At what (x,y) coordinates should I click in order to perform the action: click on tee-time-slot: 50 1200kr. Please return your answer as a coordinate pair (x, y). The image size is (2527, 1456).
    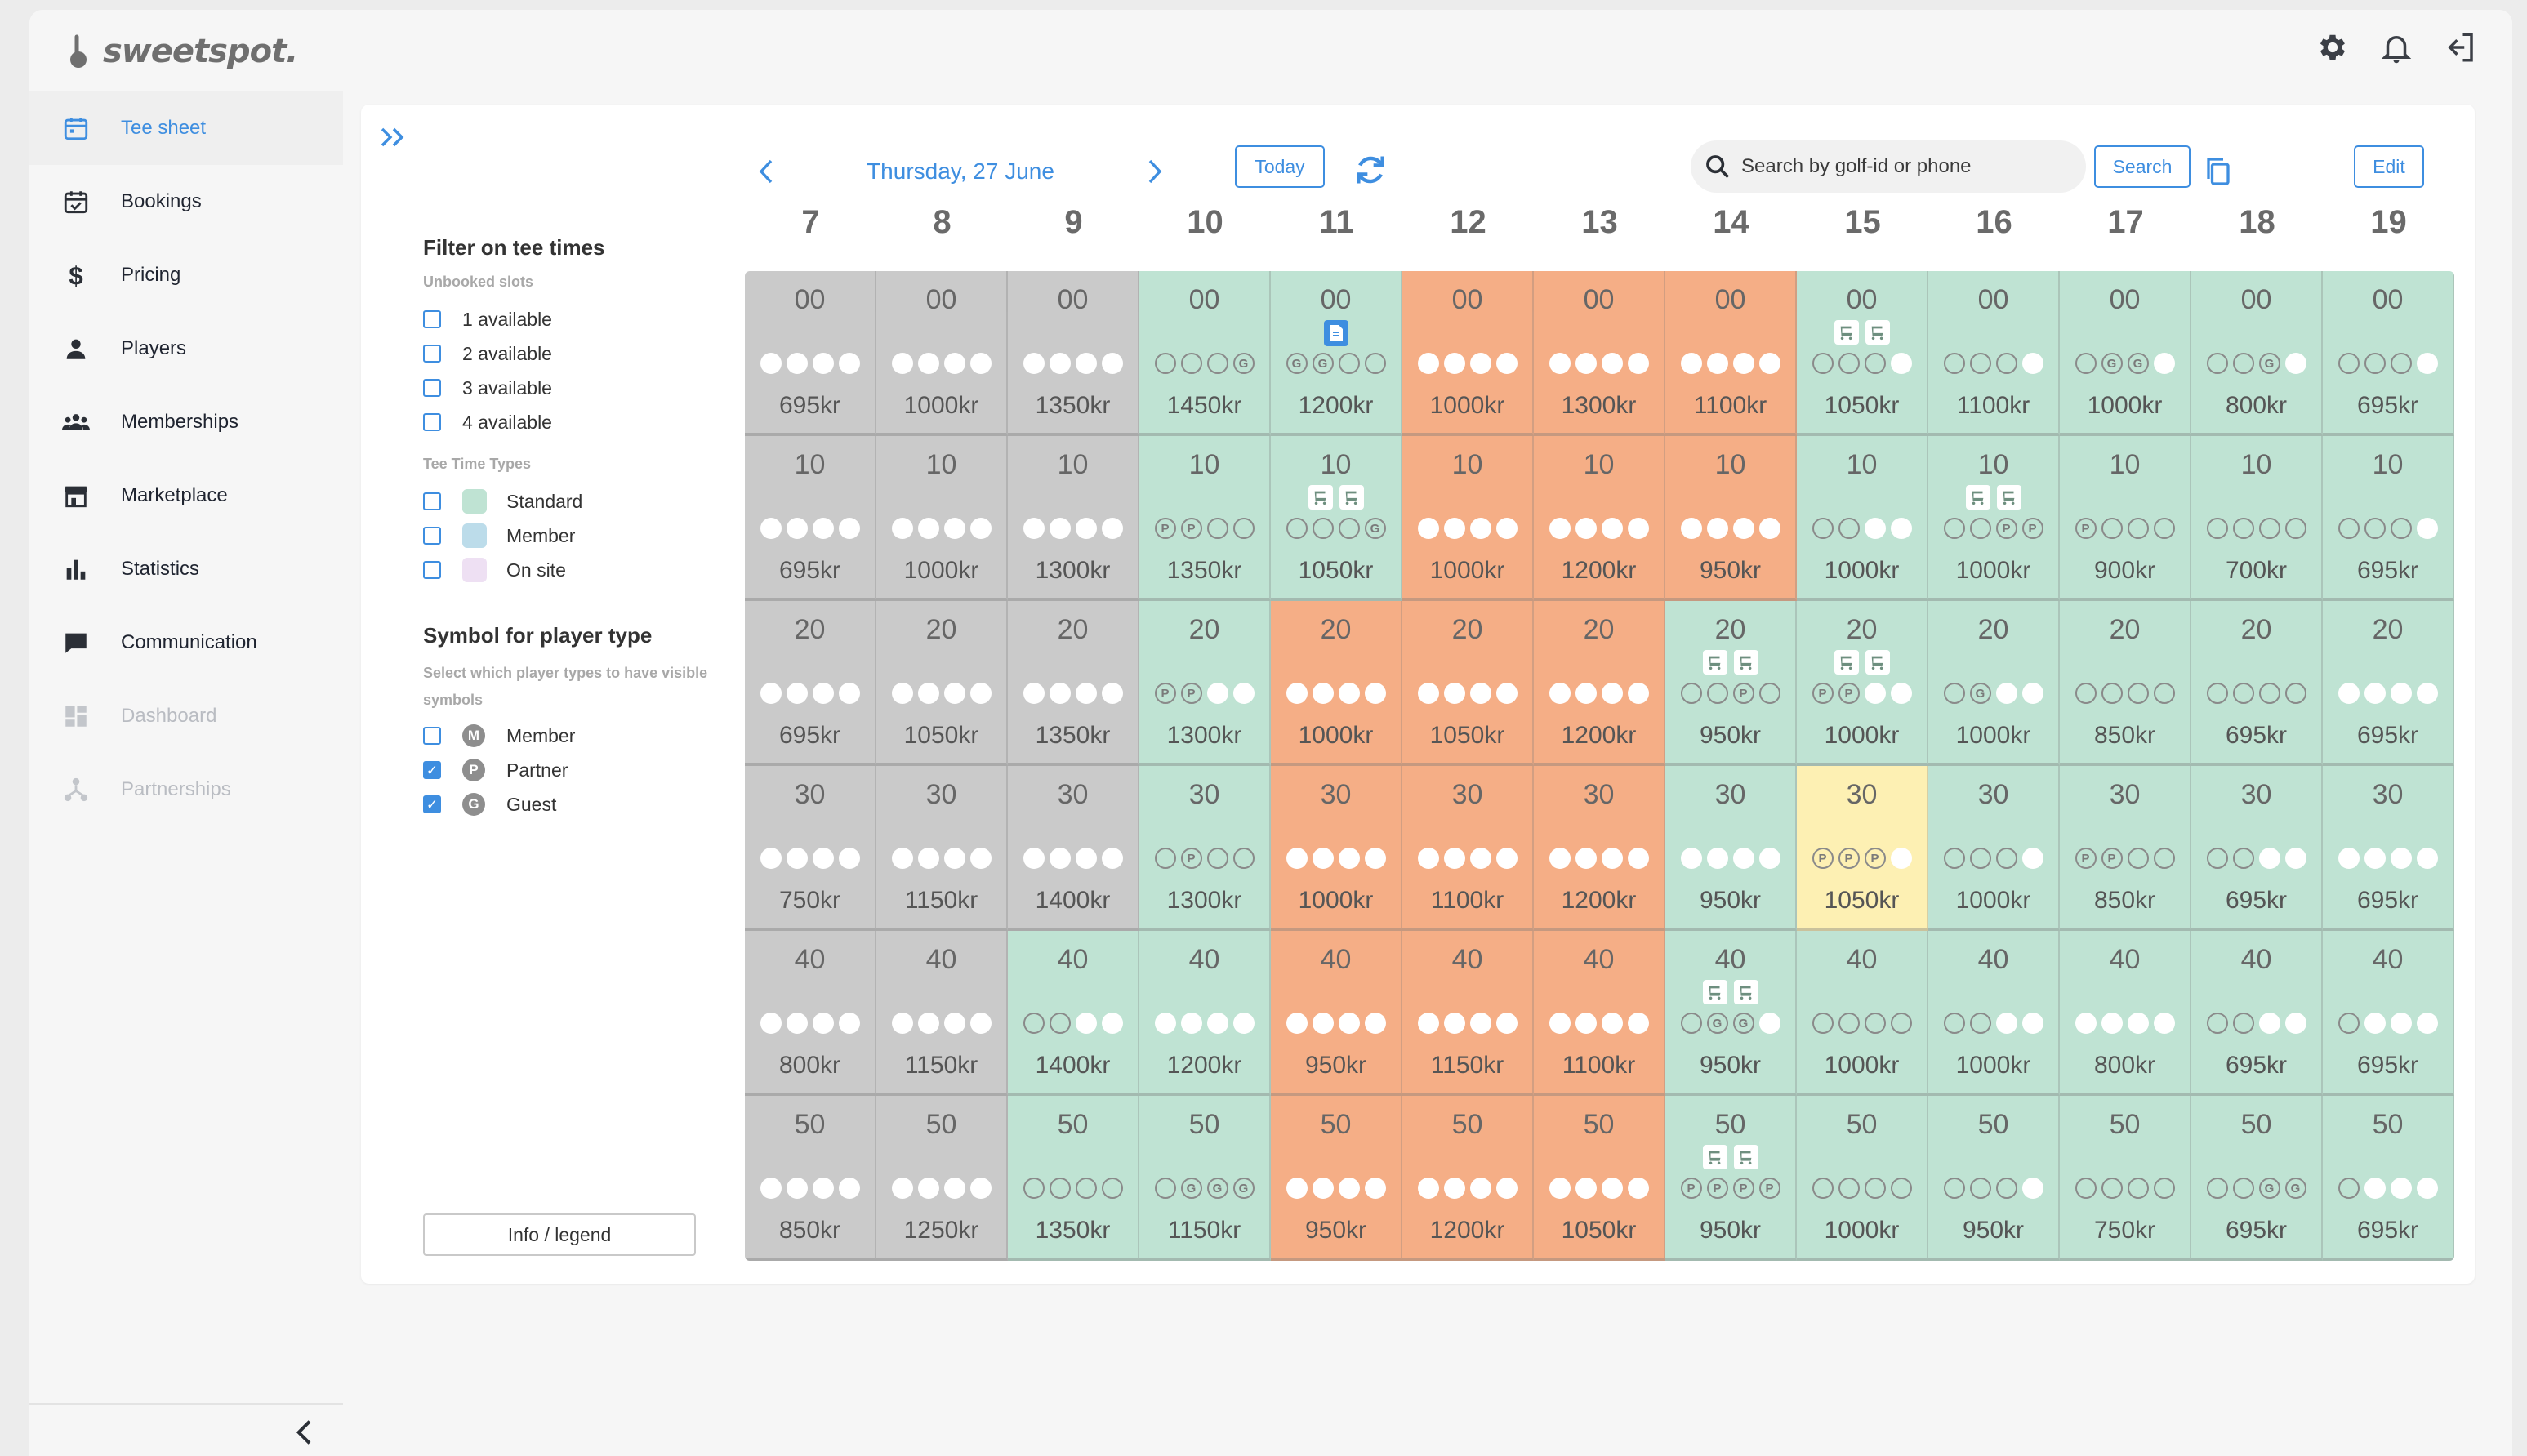
    Looking at the image, I should click on (1468, 1179).